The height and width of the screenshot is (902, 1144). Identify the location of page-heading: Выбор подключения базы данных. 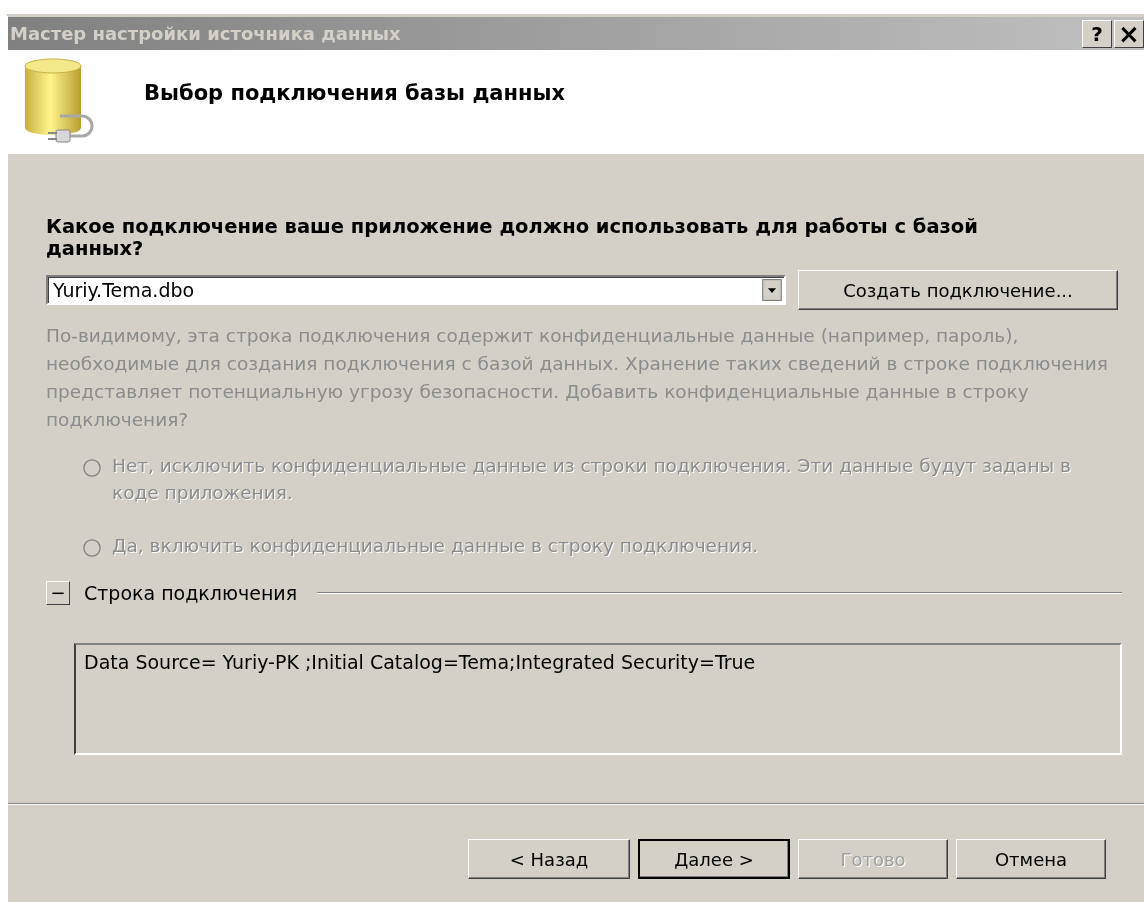
(355, 92).